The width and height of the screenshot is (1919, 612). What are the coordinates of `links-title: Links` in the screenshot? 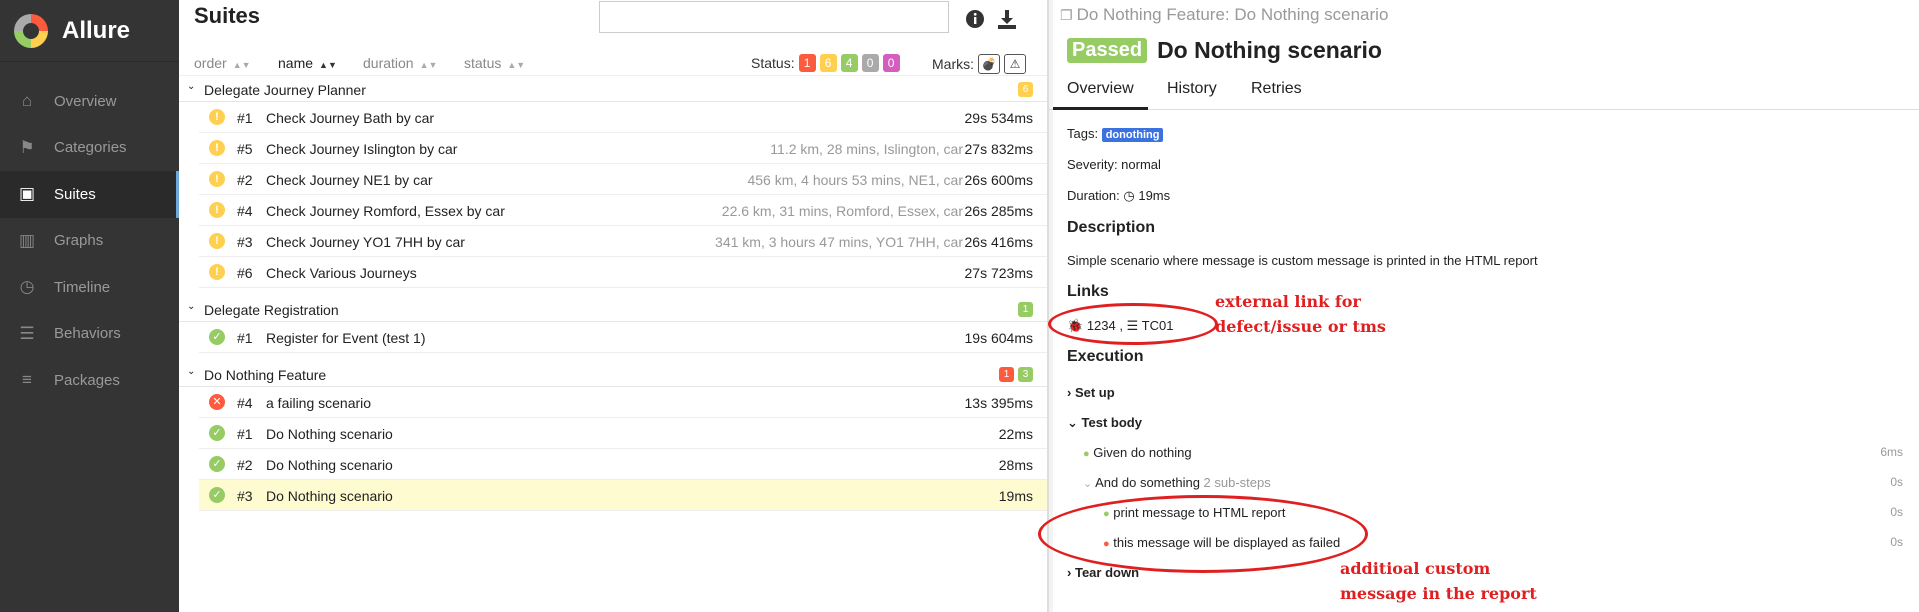 It's located at (1088, 291).